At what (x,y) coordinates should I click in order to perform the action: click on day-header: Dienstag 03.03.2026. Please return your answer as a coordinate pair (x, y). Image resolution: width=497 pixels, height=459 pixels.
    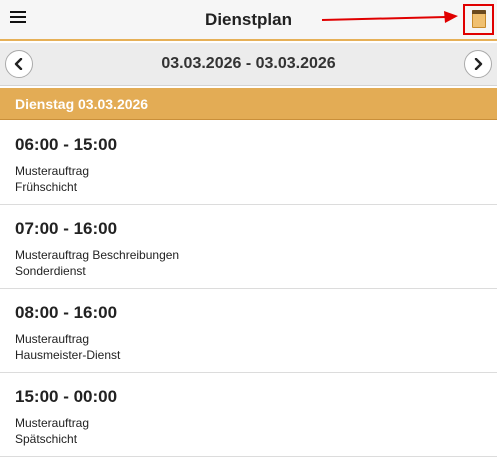
    Looking at the image, I should click on (248, 104).